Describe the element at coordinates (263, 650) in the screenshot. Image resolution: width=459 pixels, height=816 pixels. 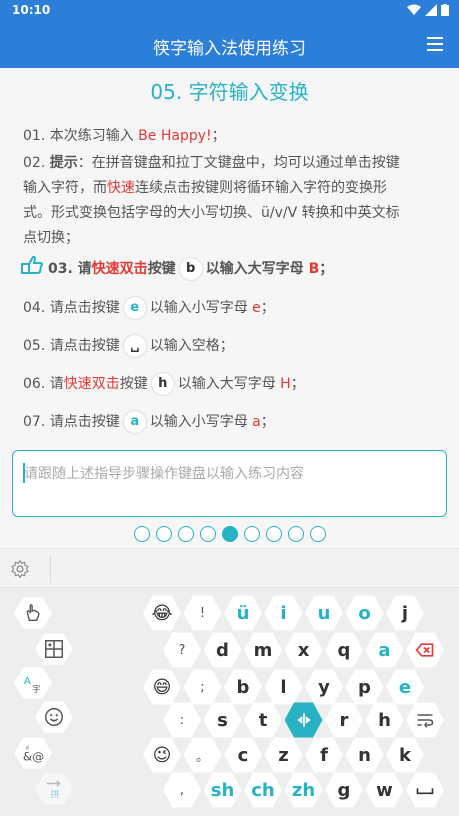
I see `key-m: m` at that location.